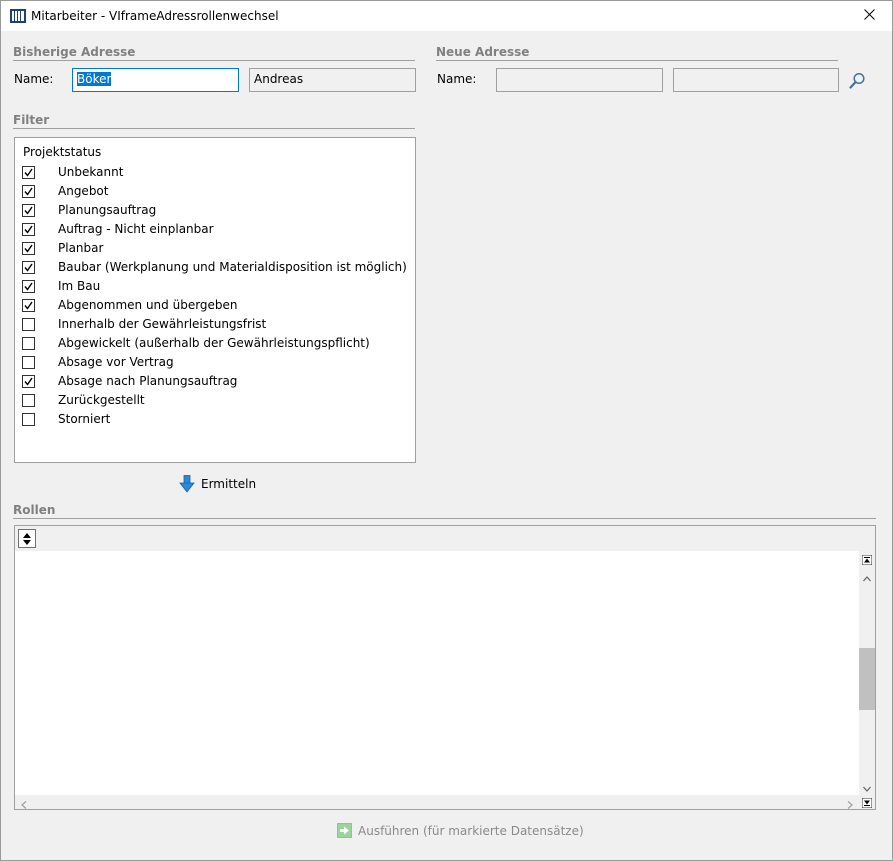 The height and width of the screenshot is (861, 893). What do you see at coordinates (867, 578) in the screenshot?
I see `scroll-up-icon` at bounding box center [867, 578].